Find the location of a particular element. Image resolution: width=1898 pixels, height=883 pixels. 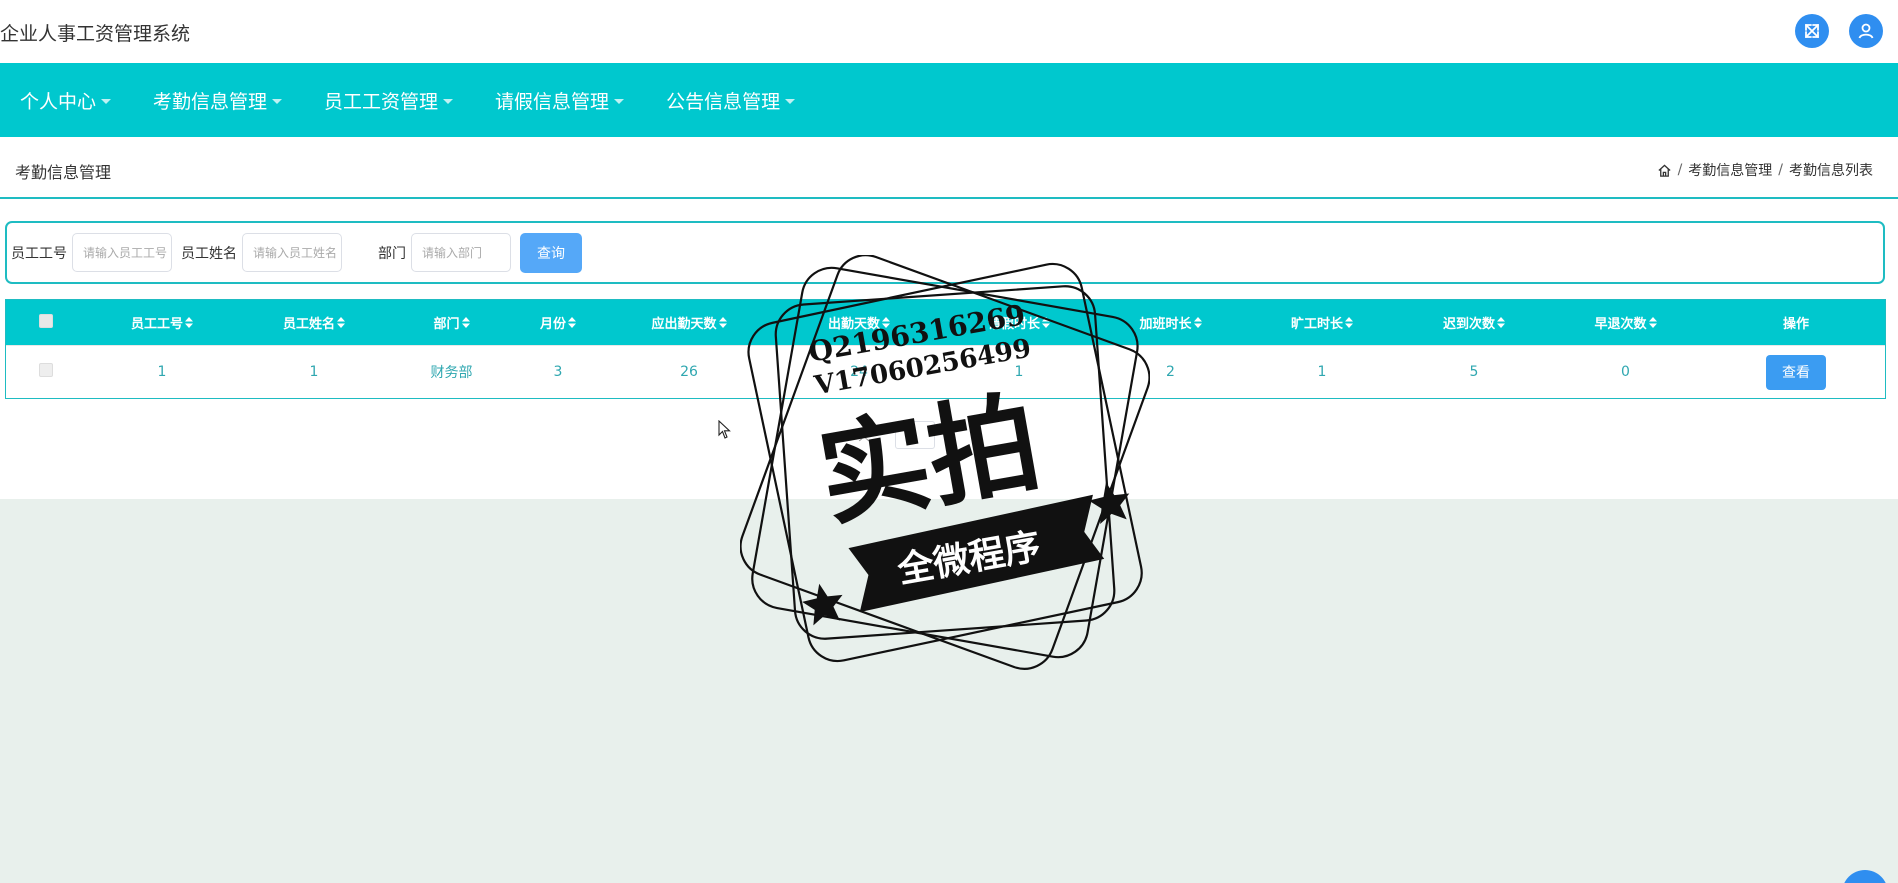

app-title: 企业人事工资管理系统 is located at coordinates (95, 34).